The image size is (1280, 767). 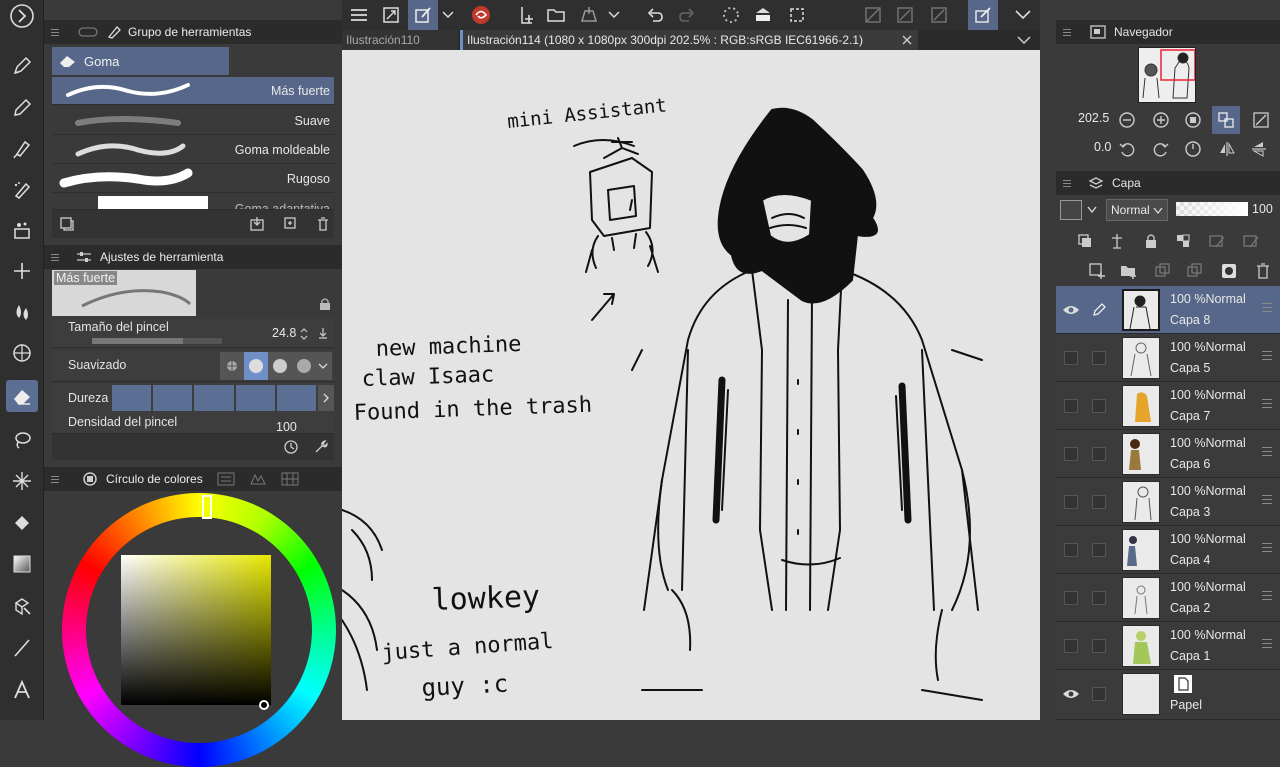 I want to click on eraser-tool-icon, so click(x=22, y=396).